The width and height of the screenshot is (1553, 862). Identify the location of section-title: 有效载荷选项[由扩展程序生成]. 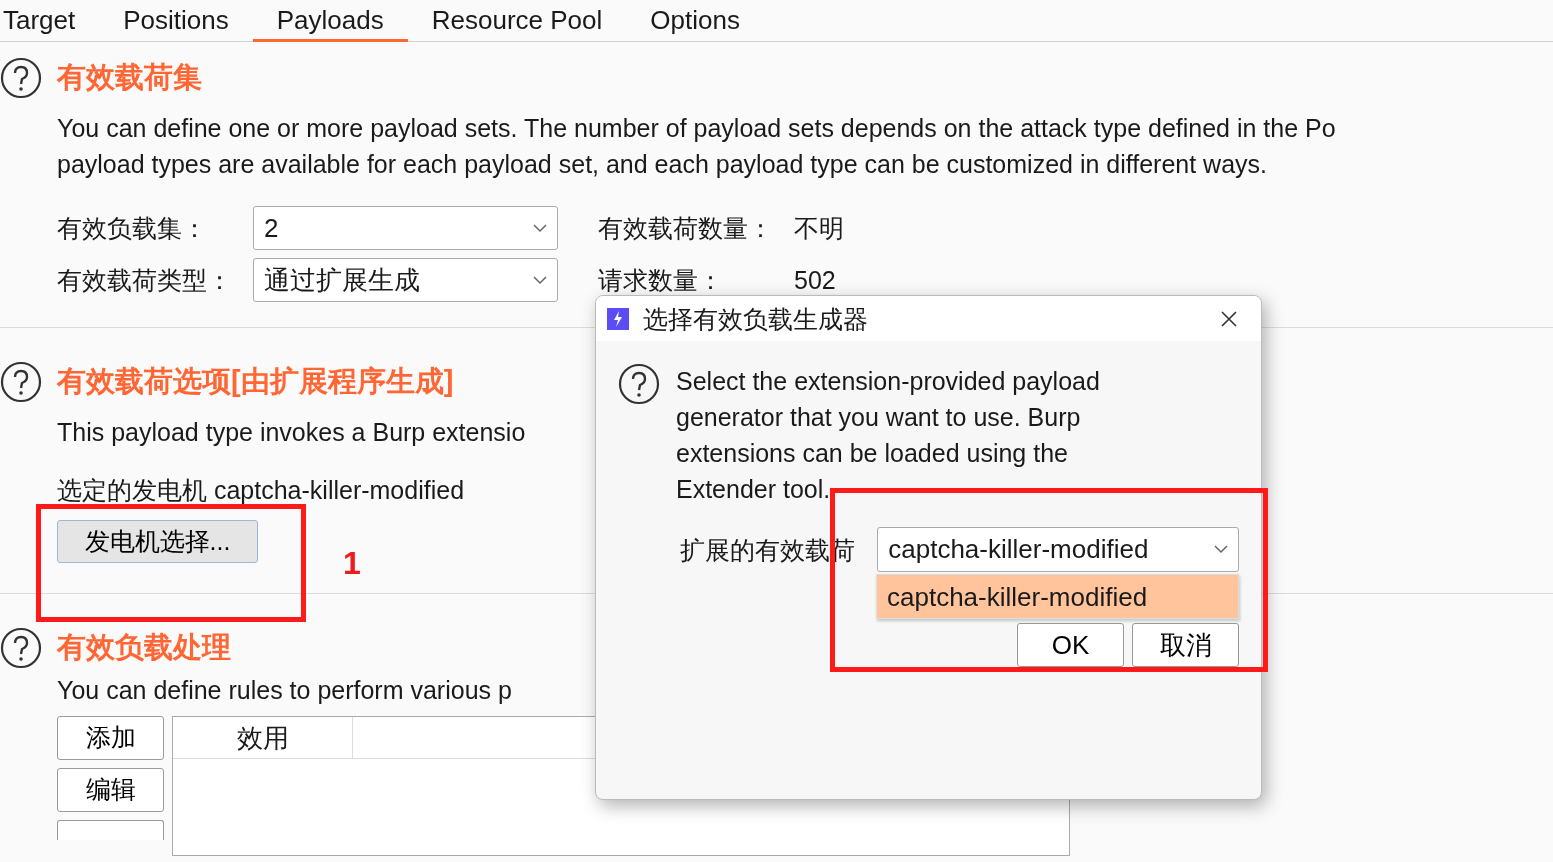
(255, 382).